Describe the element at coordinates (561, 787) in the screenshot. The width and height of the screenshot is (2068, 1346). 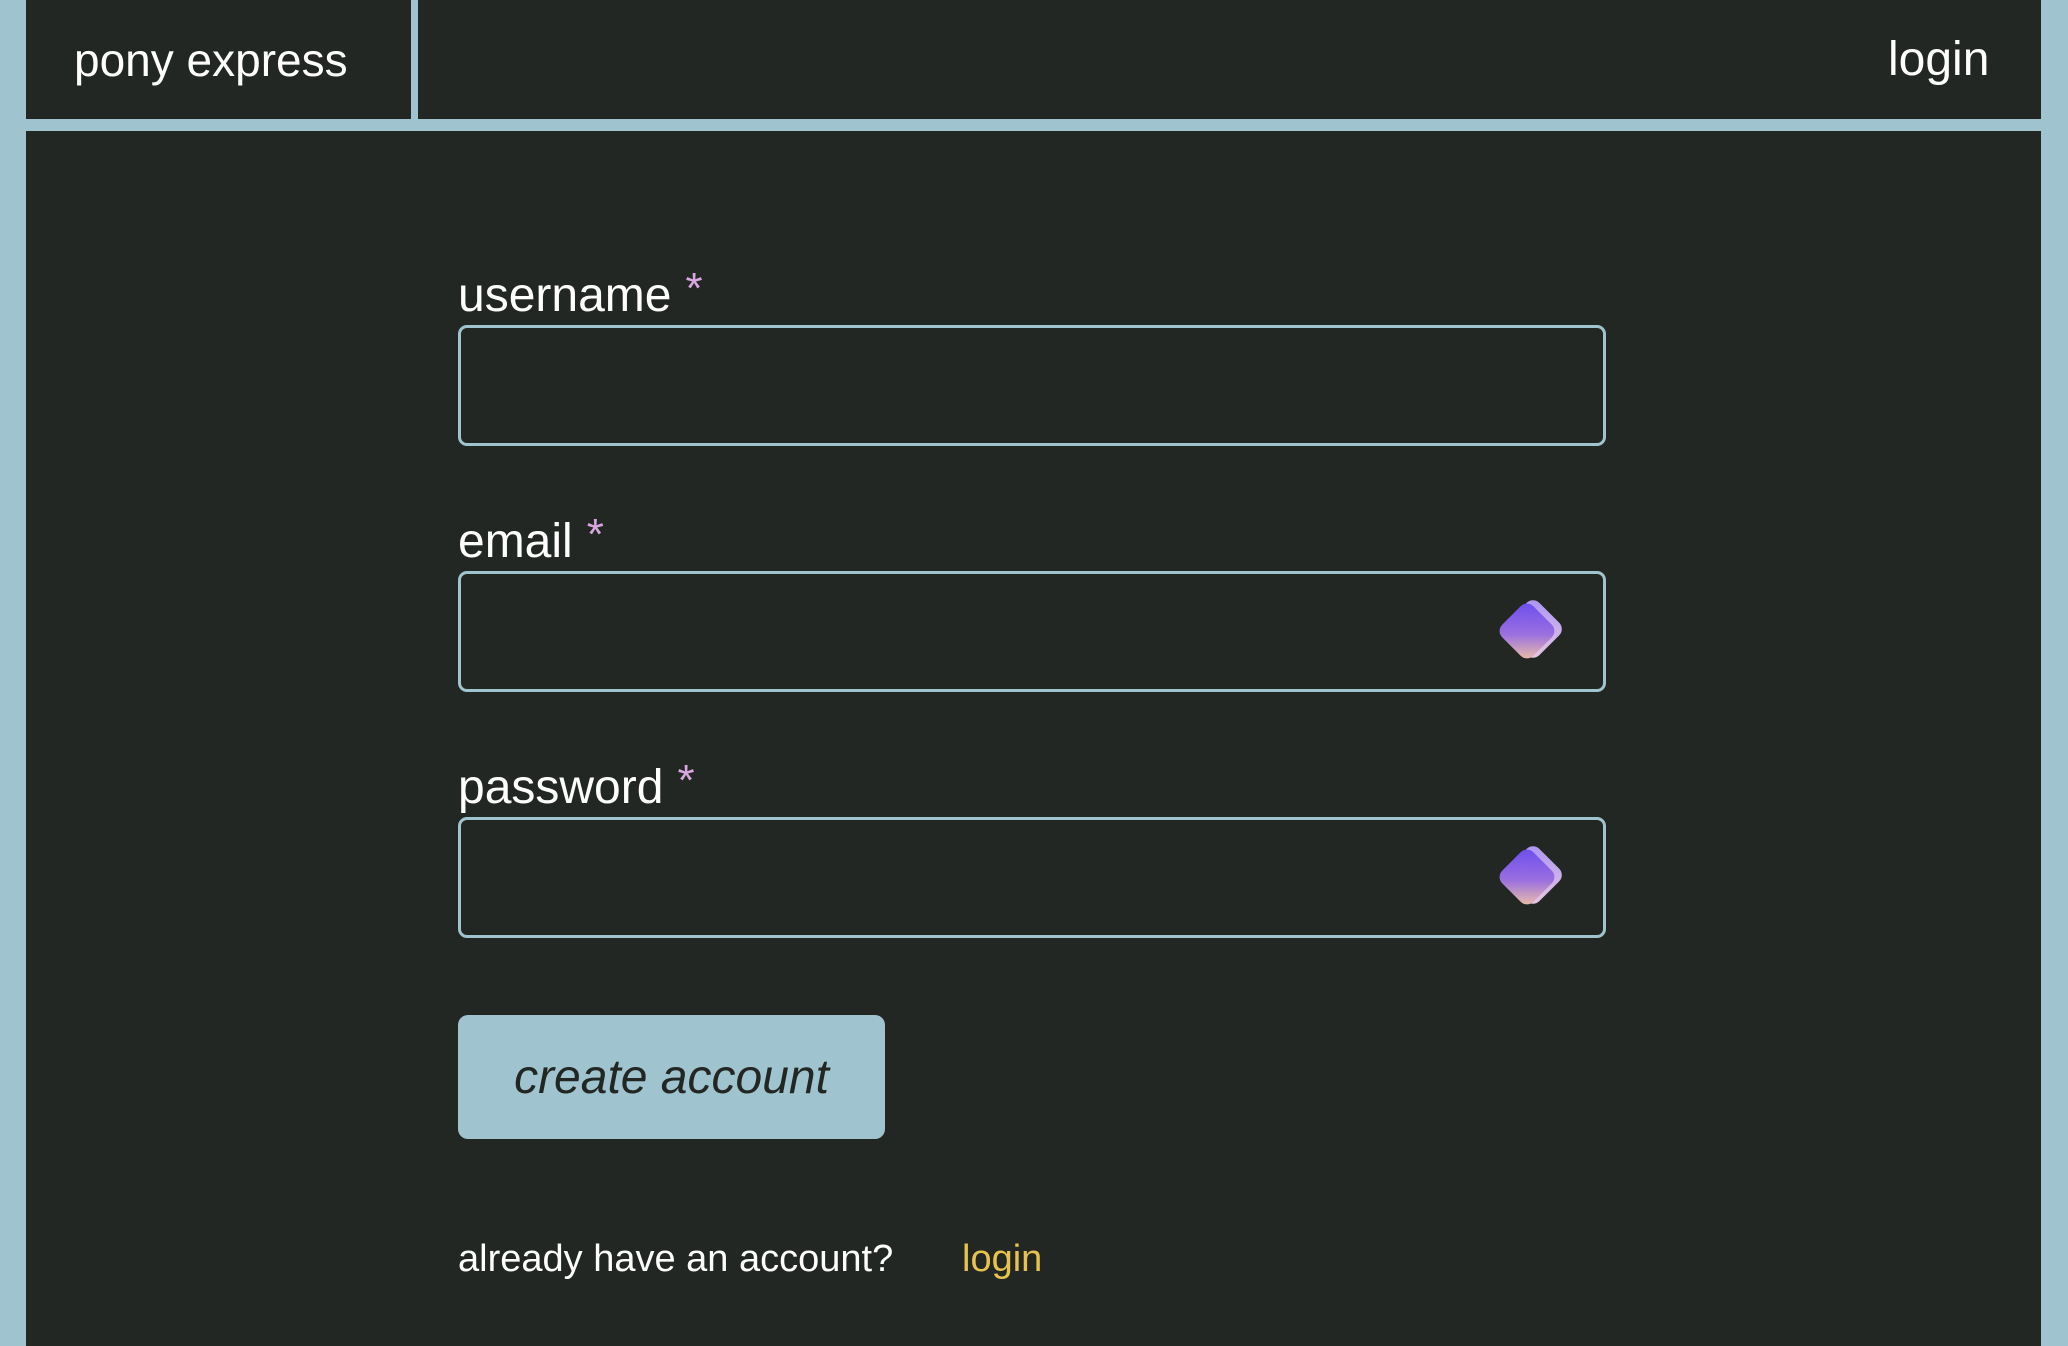
I see `password-label-text: password` at that location.